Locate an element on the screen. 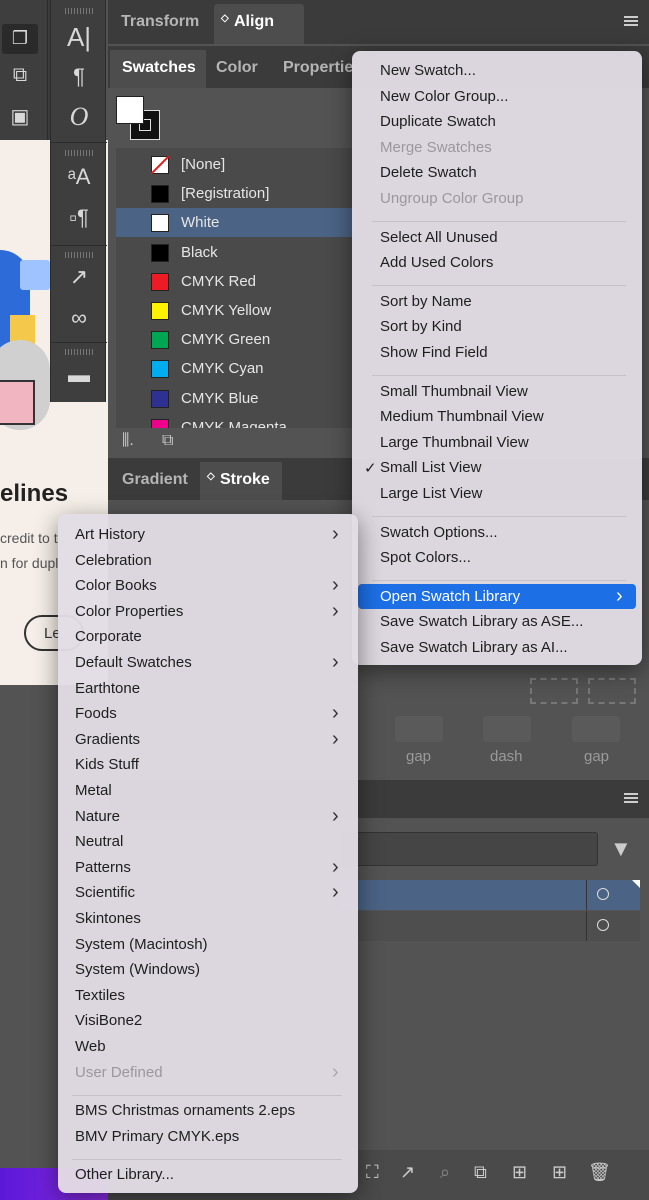  menu-item-duplicate-swatch: Duplicate Swatch is located at coordinates (438, 121).